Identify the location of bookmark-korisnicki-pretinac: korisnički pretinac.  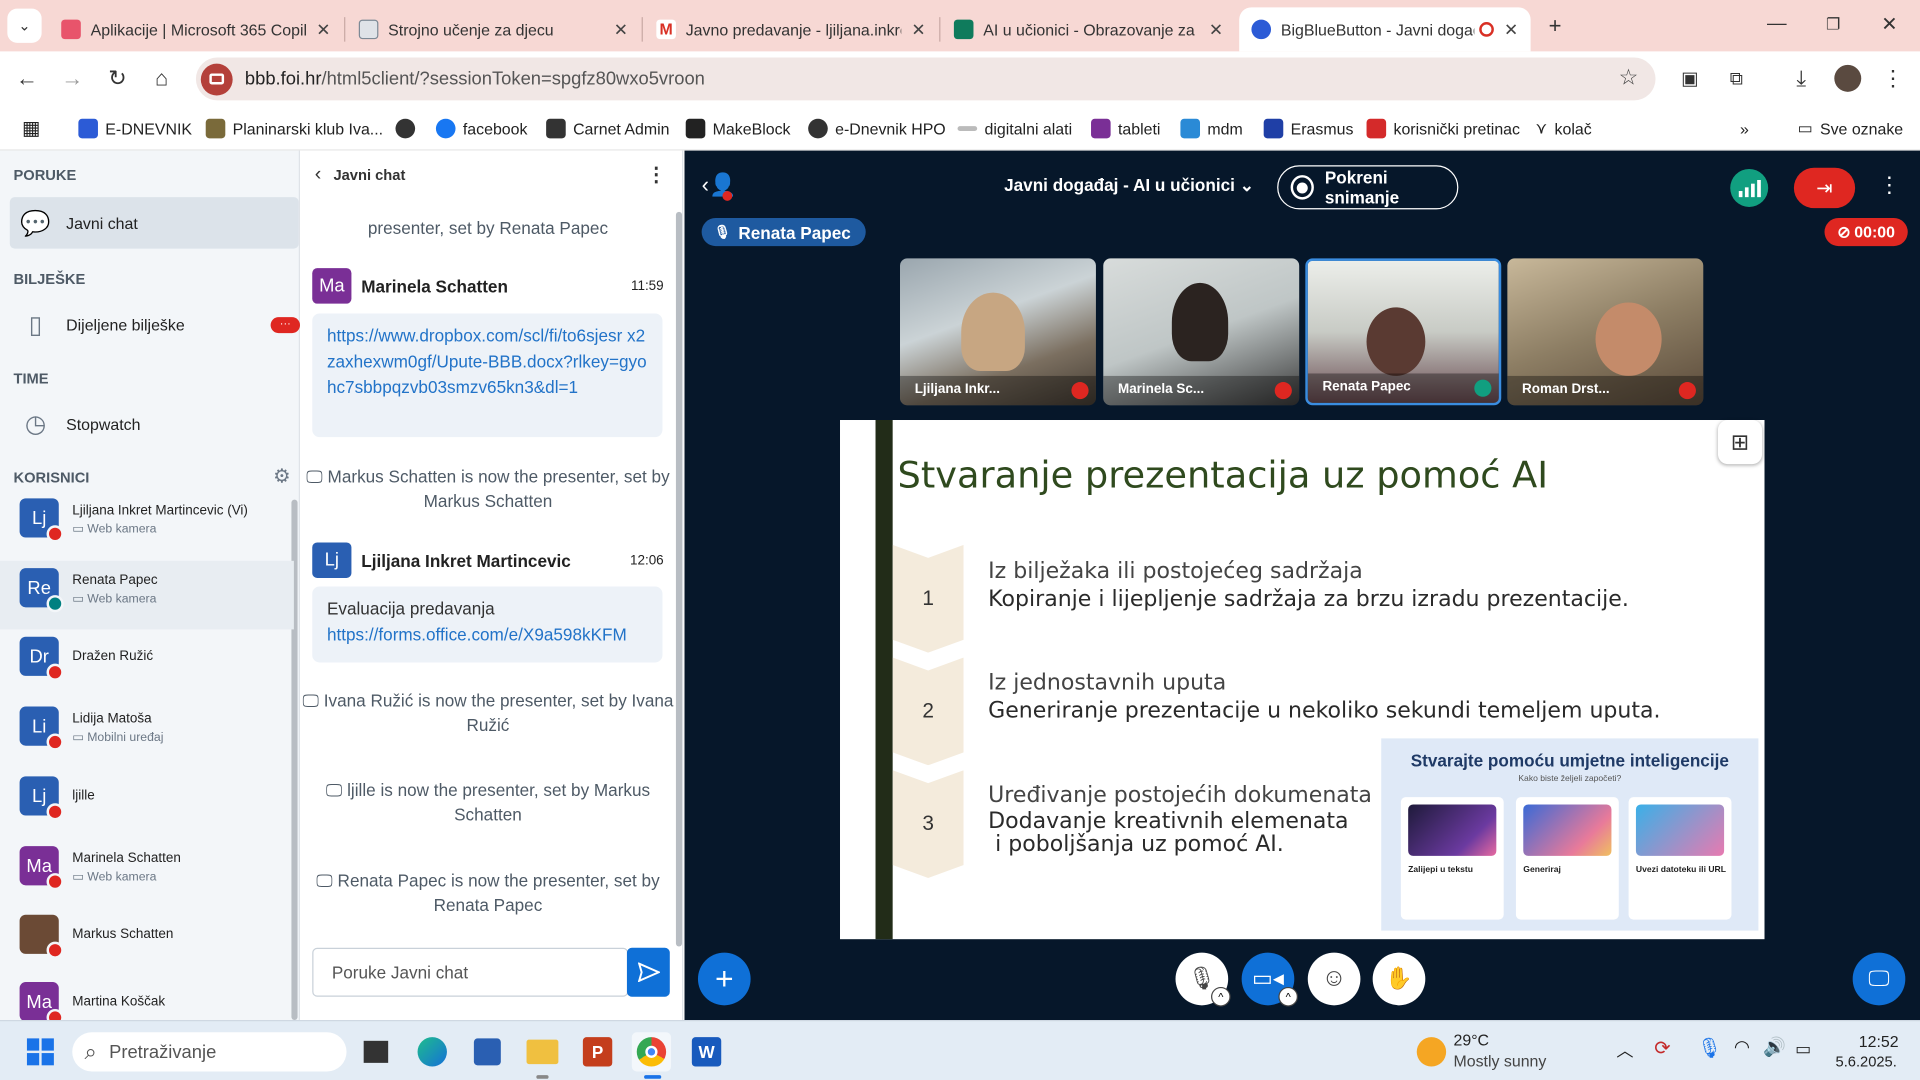
(1443, 128).